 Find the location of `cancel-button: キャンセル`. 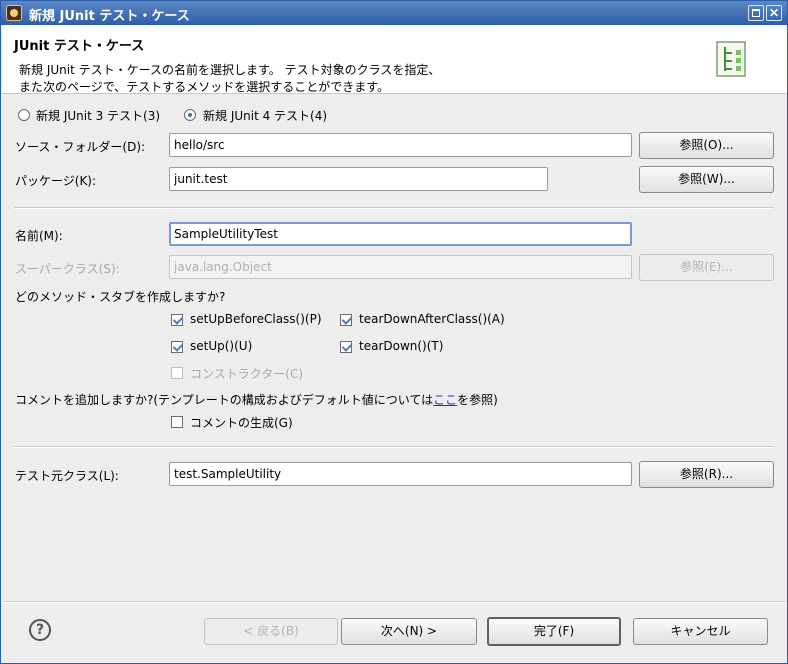

cancel-button: キャンセル is located at coordinates (700, 631).